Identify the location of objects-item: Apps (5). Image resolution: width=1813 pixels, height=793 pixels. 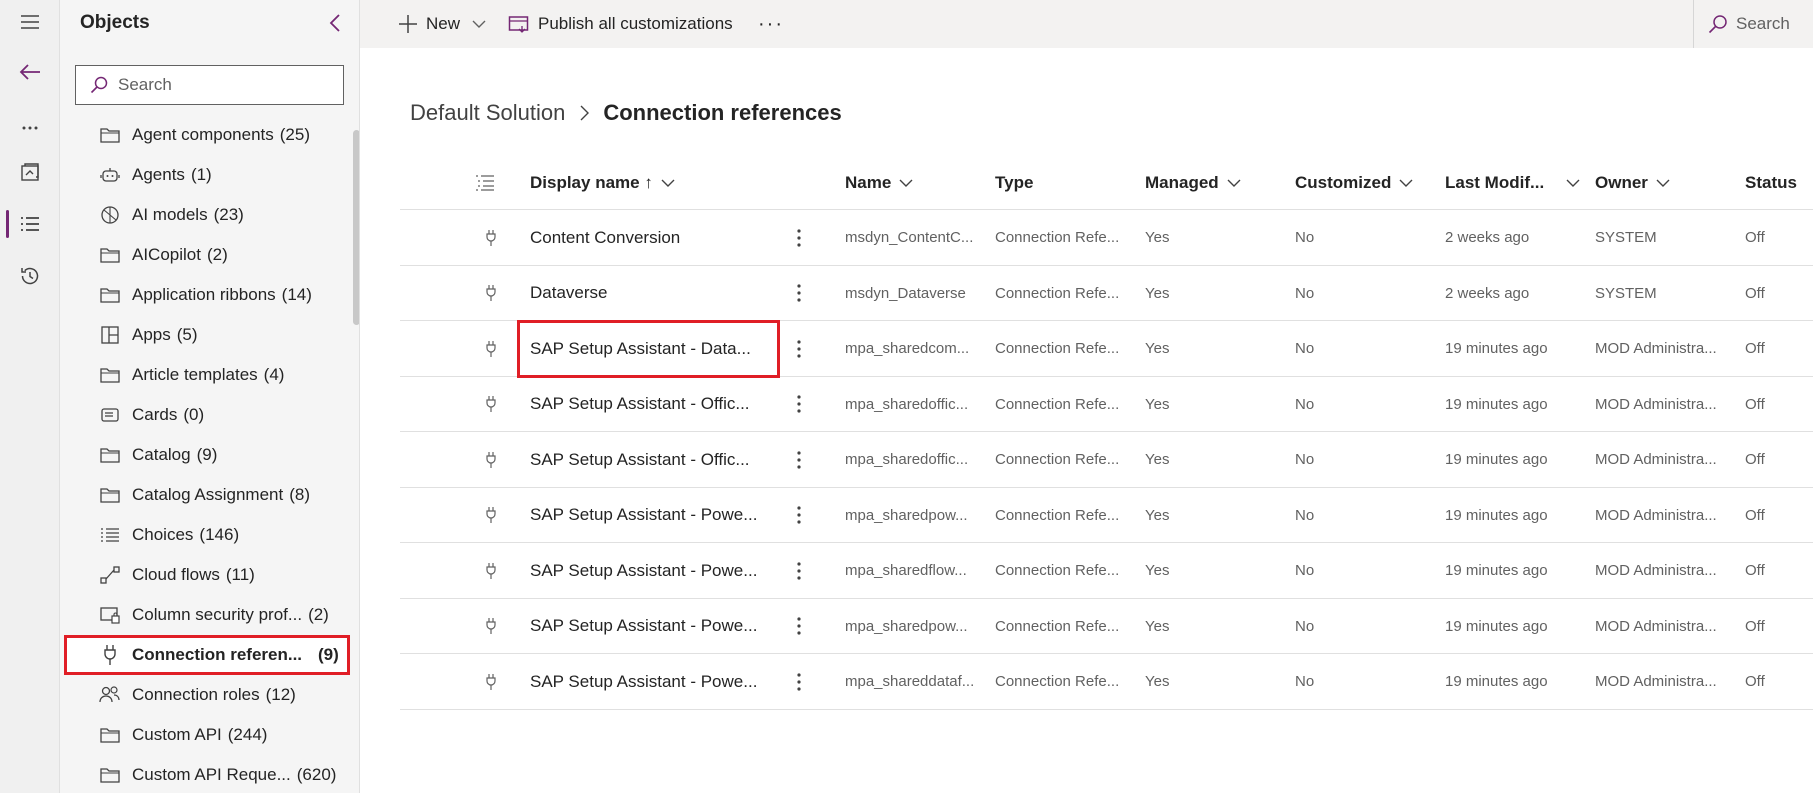
(207, 335).